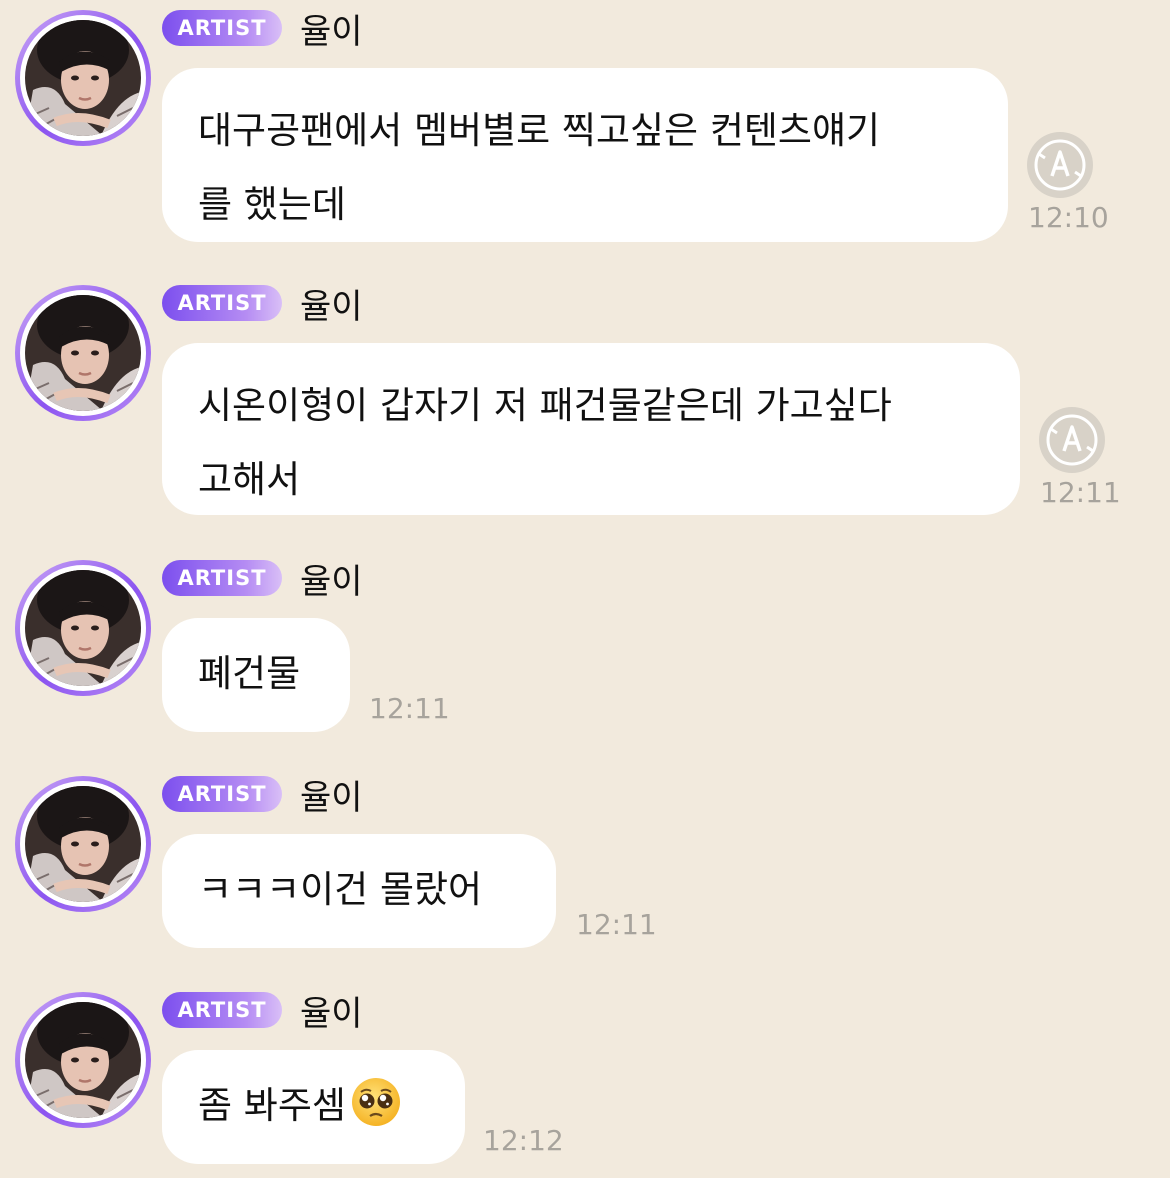  I want to click on message-bubble: ㅋㅋㅋ이건 몰랐어, so click(359, 891).